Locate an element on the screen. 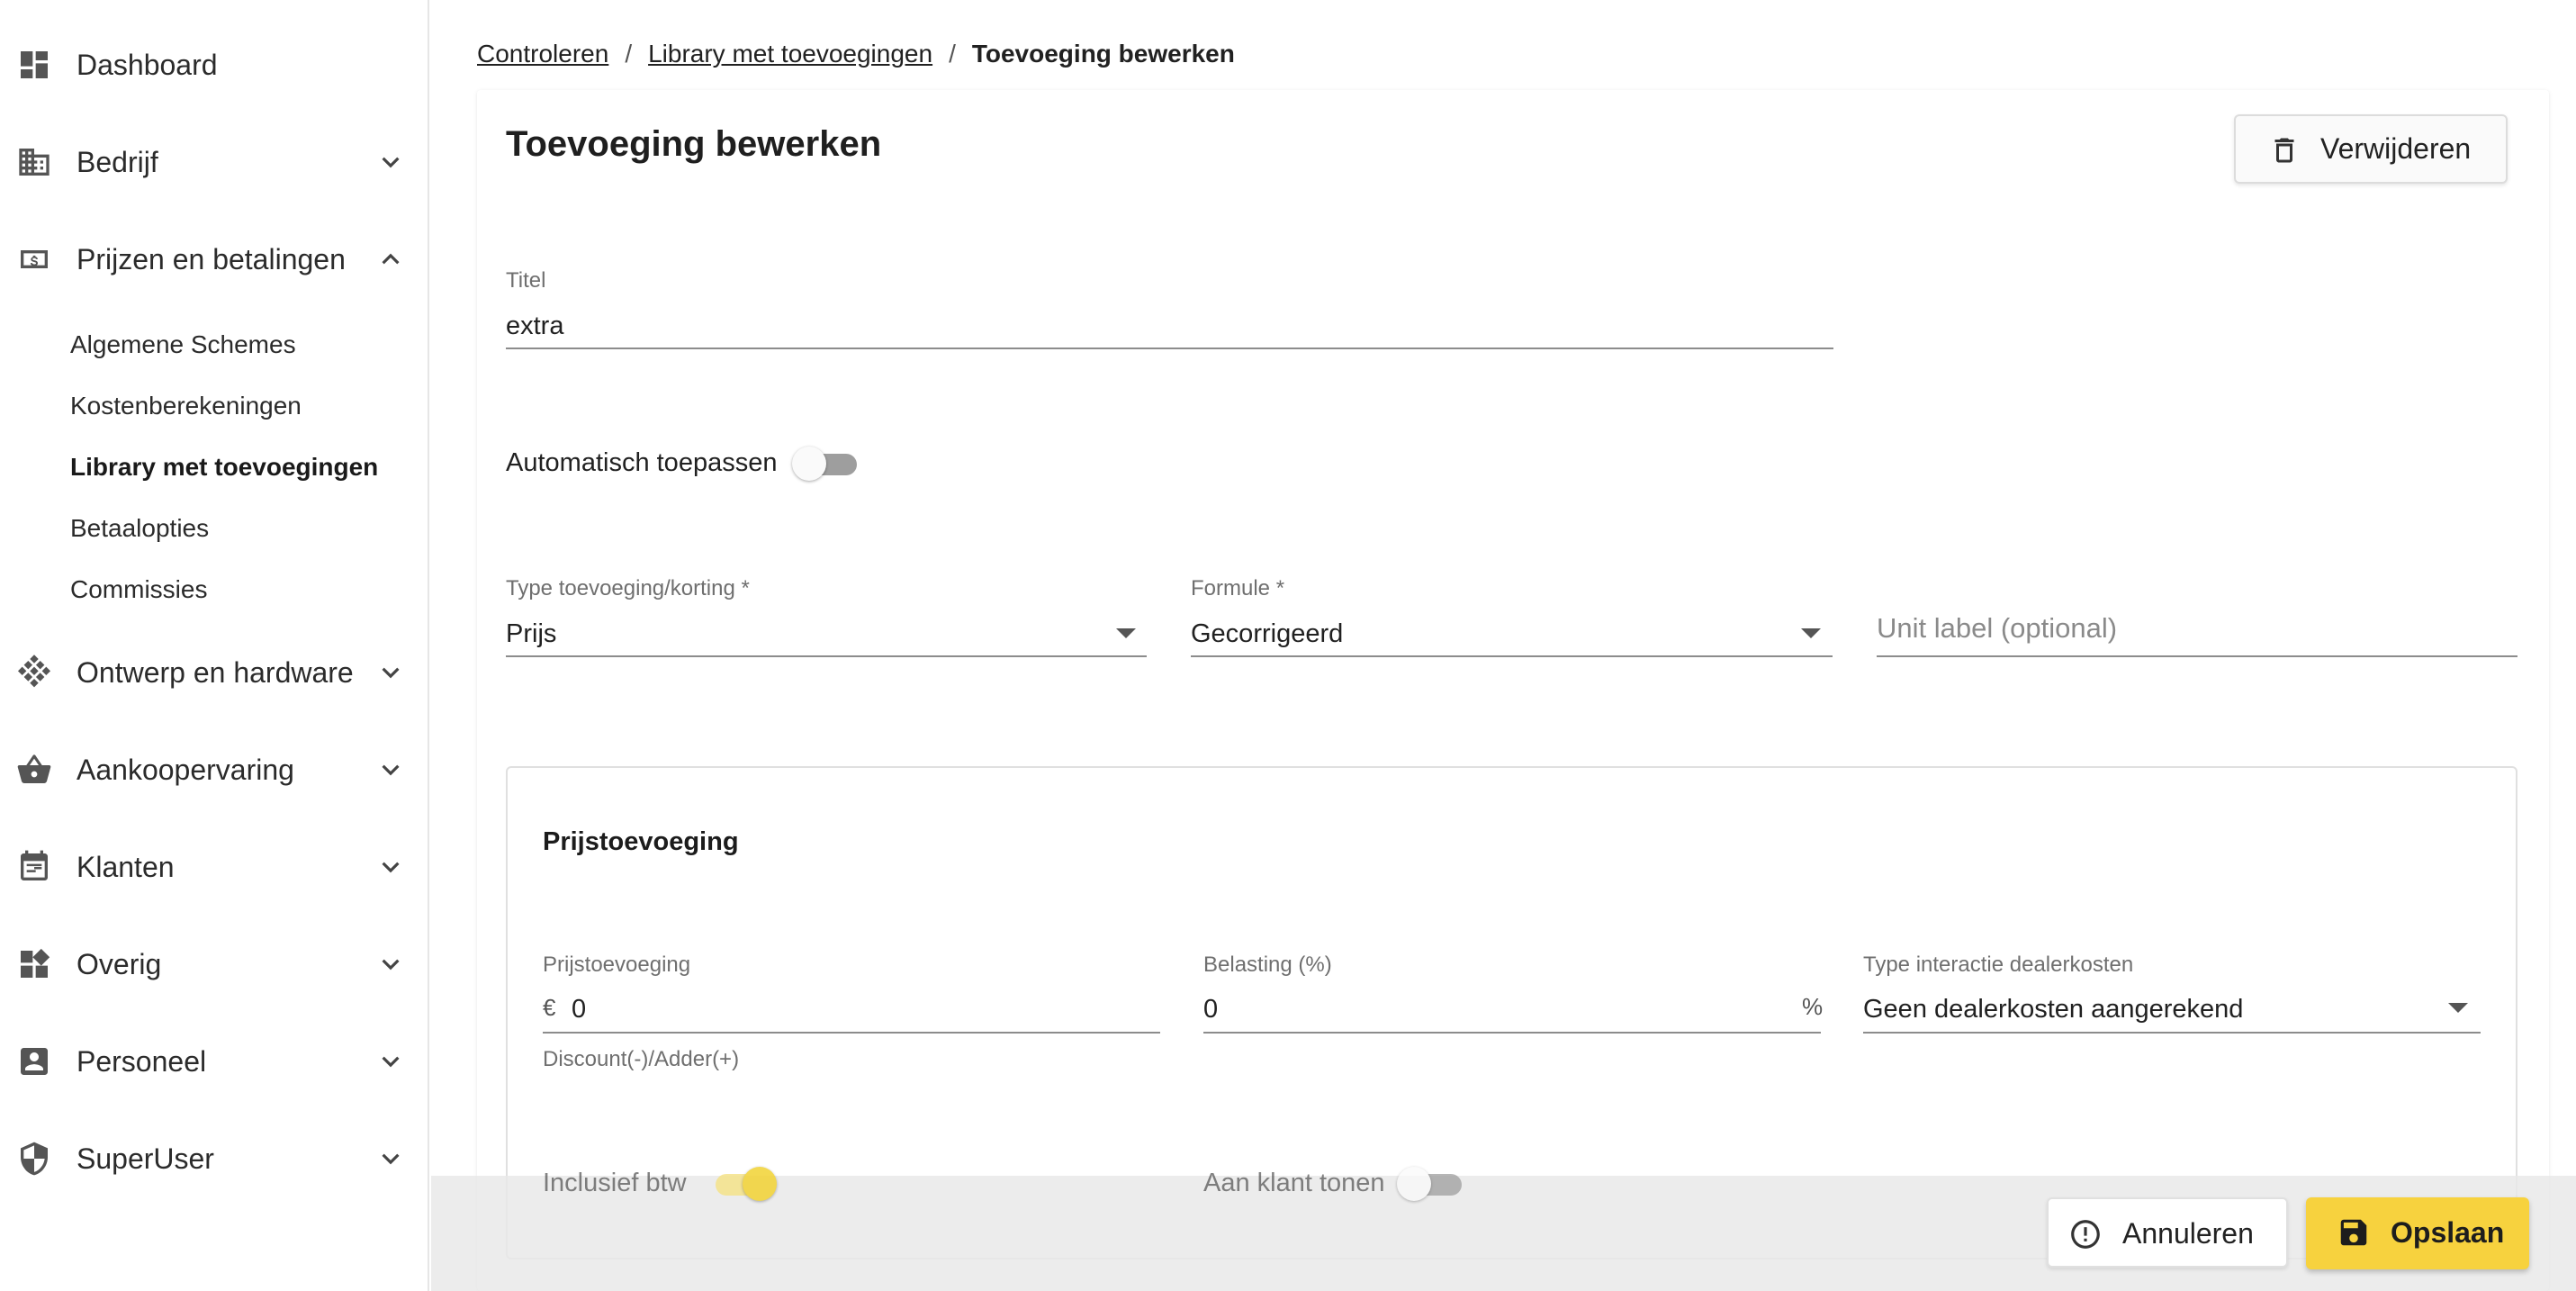 The image size is (2576, 1291). nav-personeel: Personeel is located at coordinates (214, 1061).